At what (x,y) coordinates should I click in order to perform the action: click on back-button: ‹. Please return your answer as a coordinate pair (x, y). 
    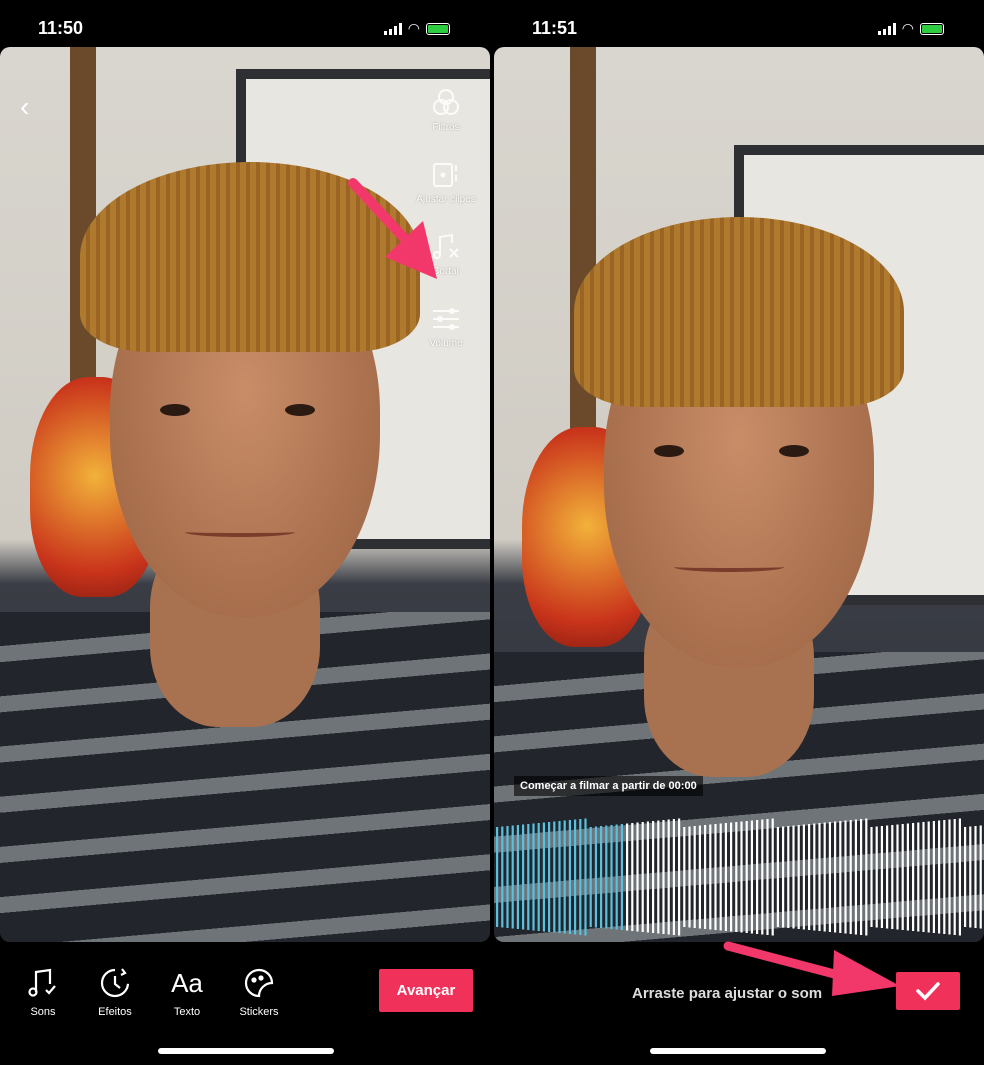
    Looking at the image, I should click on (24, 107).